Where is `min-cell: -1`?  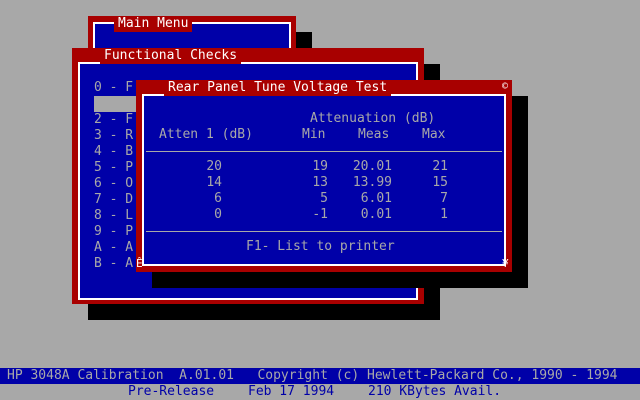
min-cell: -1 is located at coordinates (320, 214).